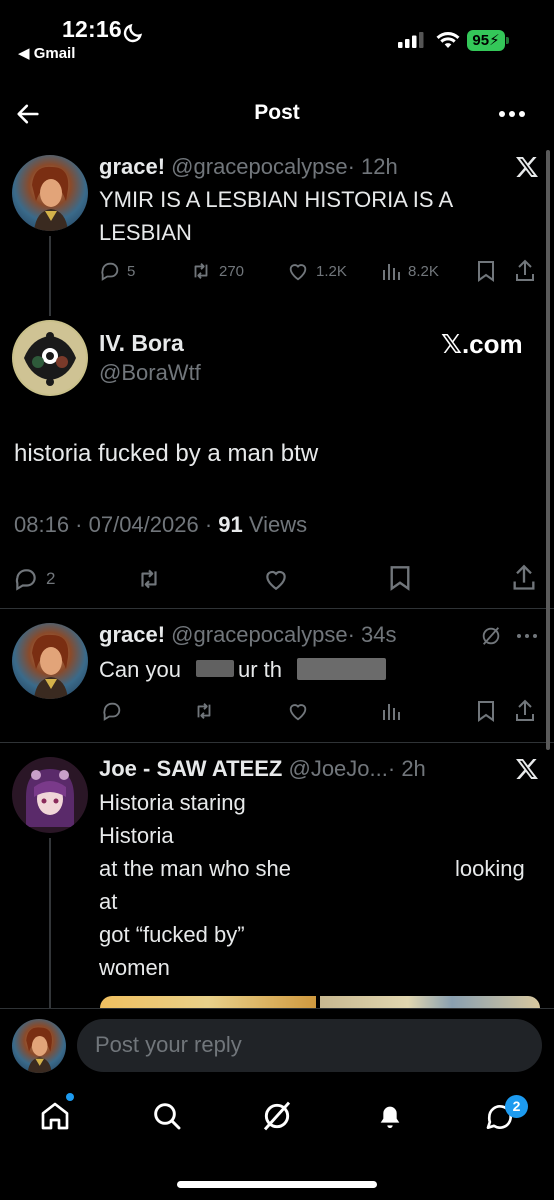  I want to click on home-icon, so click(55, 1116).